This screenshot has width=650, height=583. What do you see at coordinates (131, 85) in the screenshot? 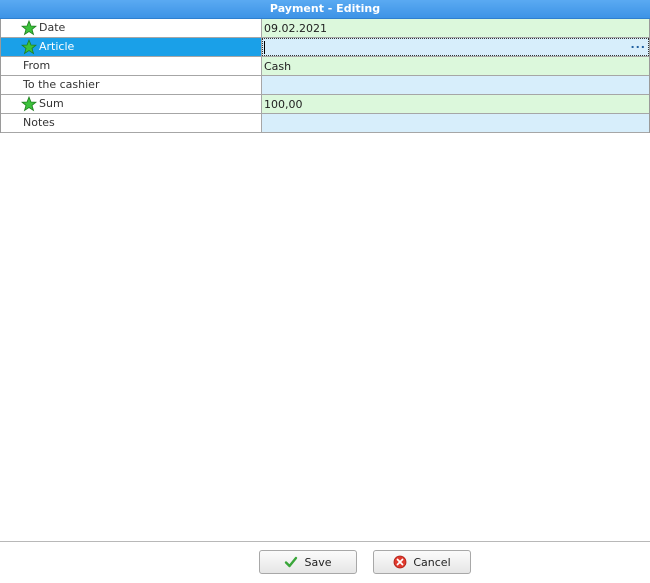
I see `field-label-cell-to-the-cashier: To the cashier` at bounding box center [131, 85].